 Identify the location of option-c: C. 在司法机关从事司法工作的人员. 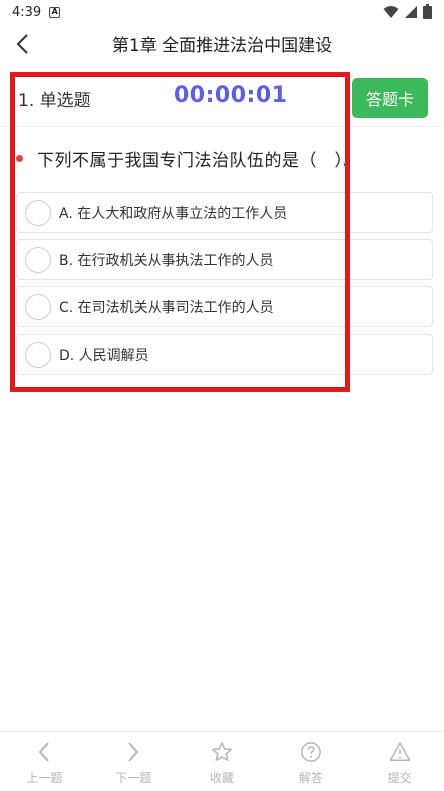
(224, 306).